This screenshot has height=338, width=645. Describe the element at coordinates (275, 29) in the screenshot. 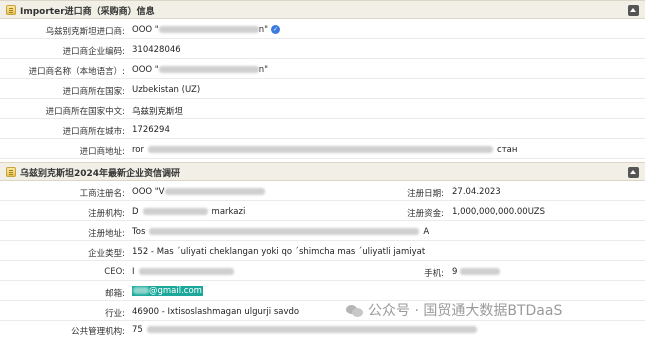

I see `verified-icon: ✓` at that location.